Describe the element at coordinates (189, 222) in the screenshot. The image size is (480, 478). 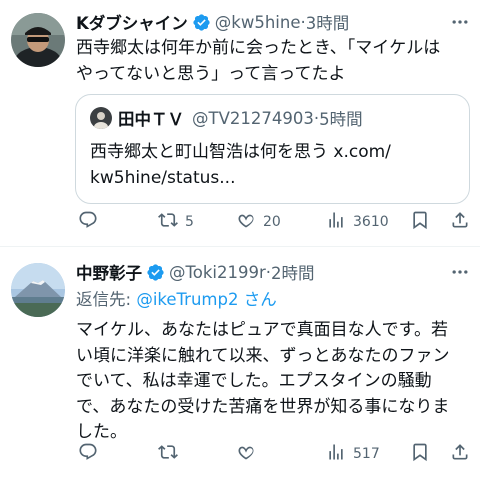
I see `retweet-count: 5` at that location.